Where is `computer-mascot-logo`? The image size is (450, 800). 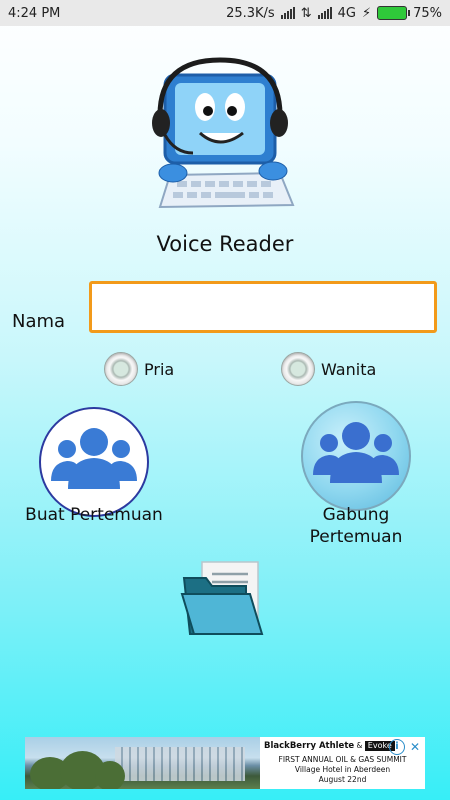
computer-mascot-logo is located at coordinates (223, 133).